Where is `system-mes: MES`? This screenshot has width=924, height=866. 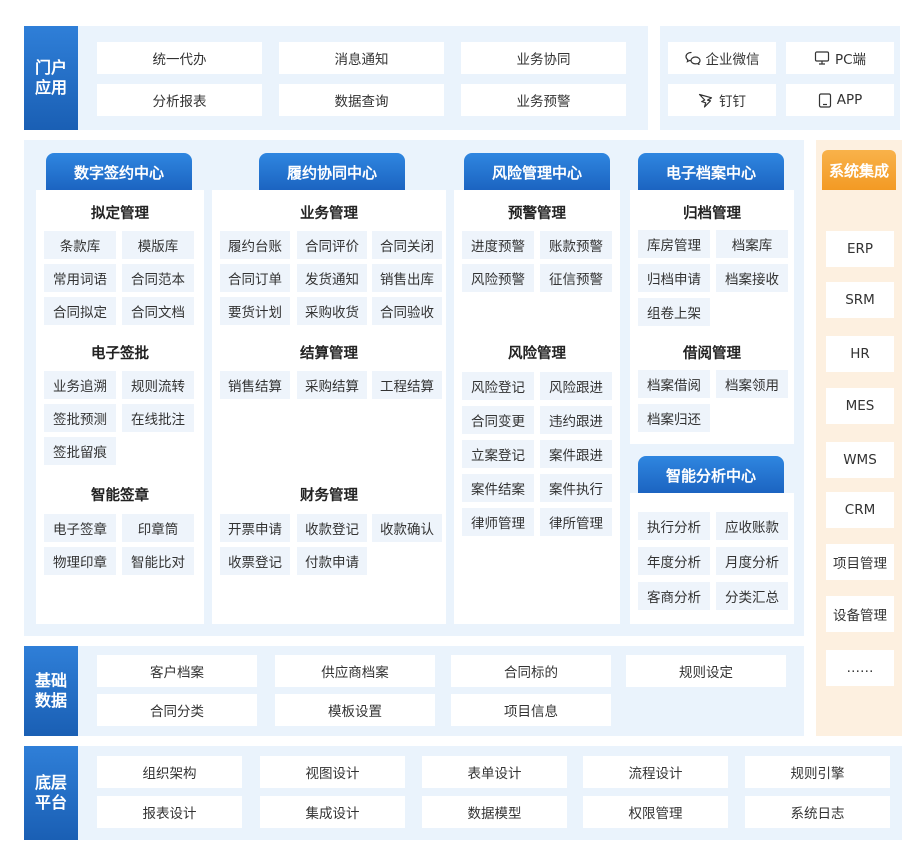
system-mes: MES is located at coordinates (860, 406).